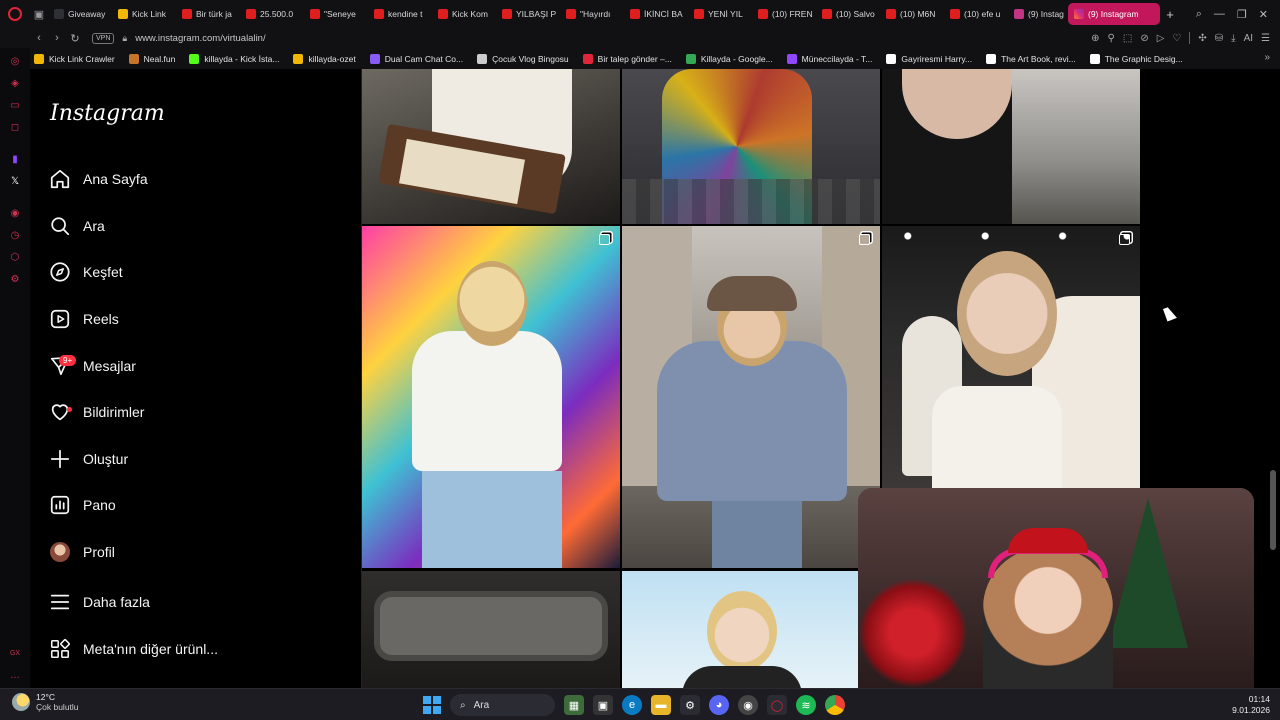  I want to click on pin-icon: ⚲, so click(1111, 38).